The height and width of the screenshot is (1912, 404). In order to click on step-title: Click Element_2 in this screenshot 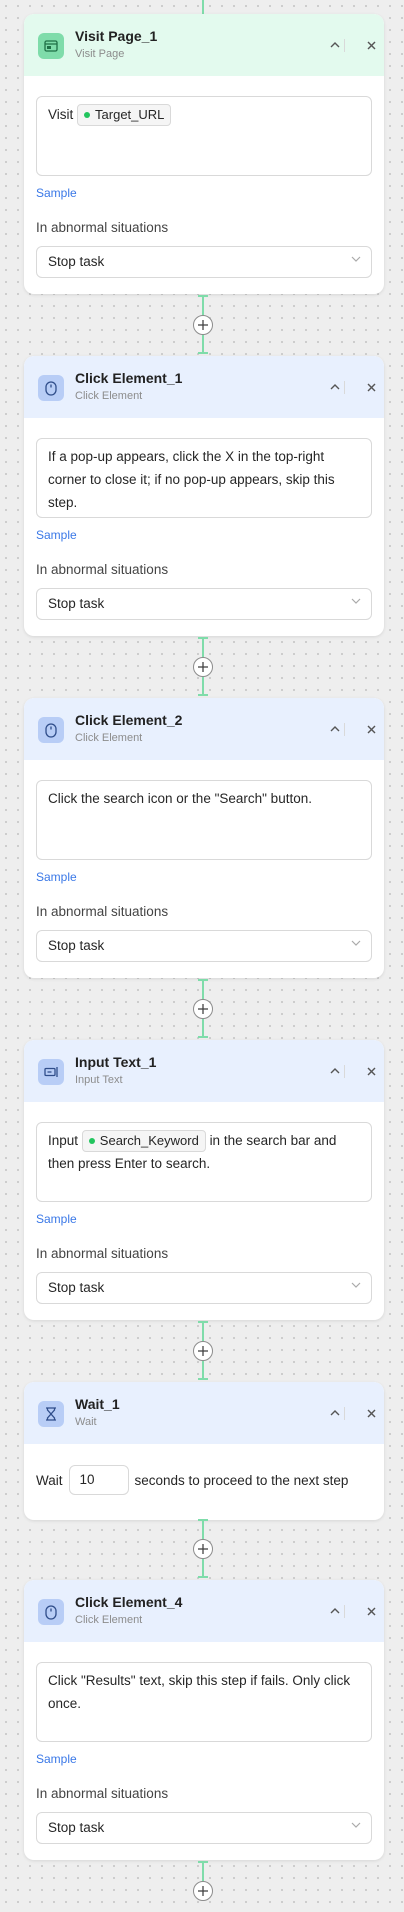, I will do `click(129, 720)`.